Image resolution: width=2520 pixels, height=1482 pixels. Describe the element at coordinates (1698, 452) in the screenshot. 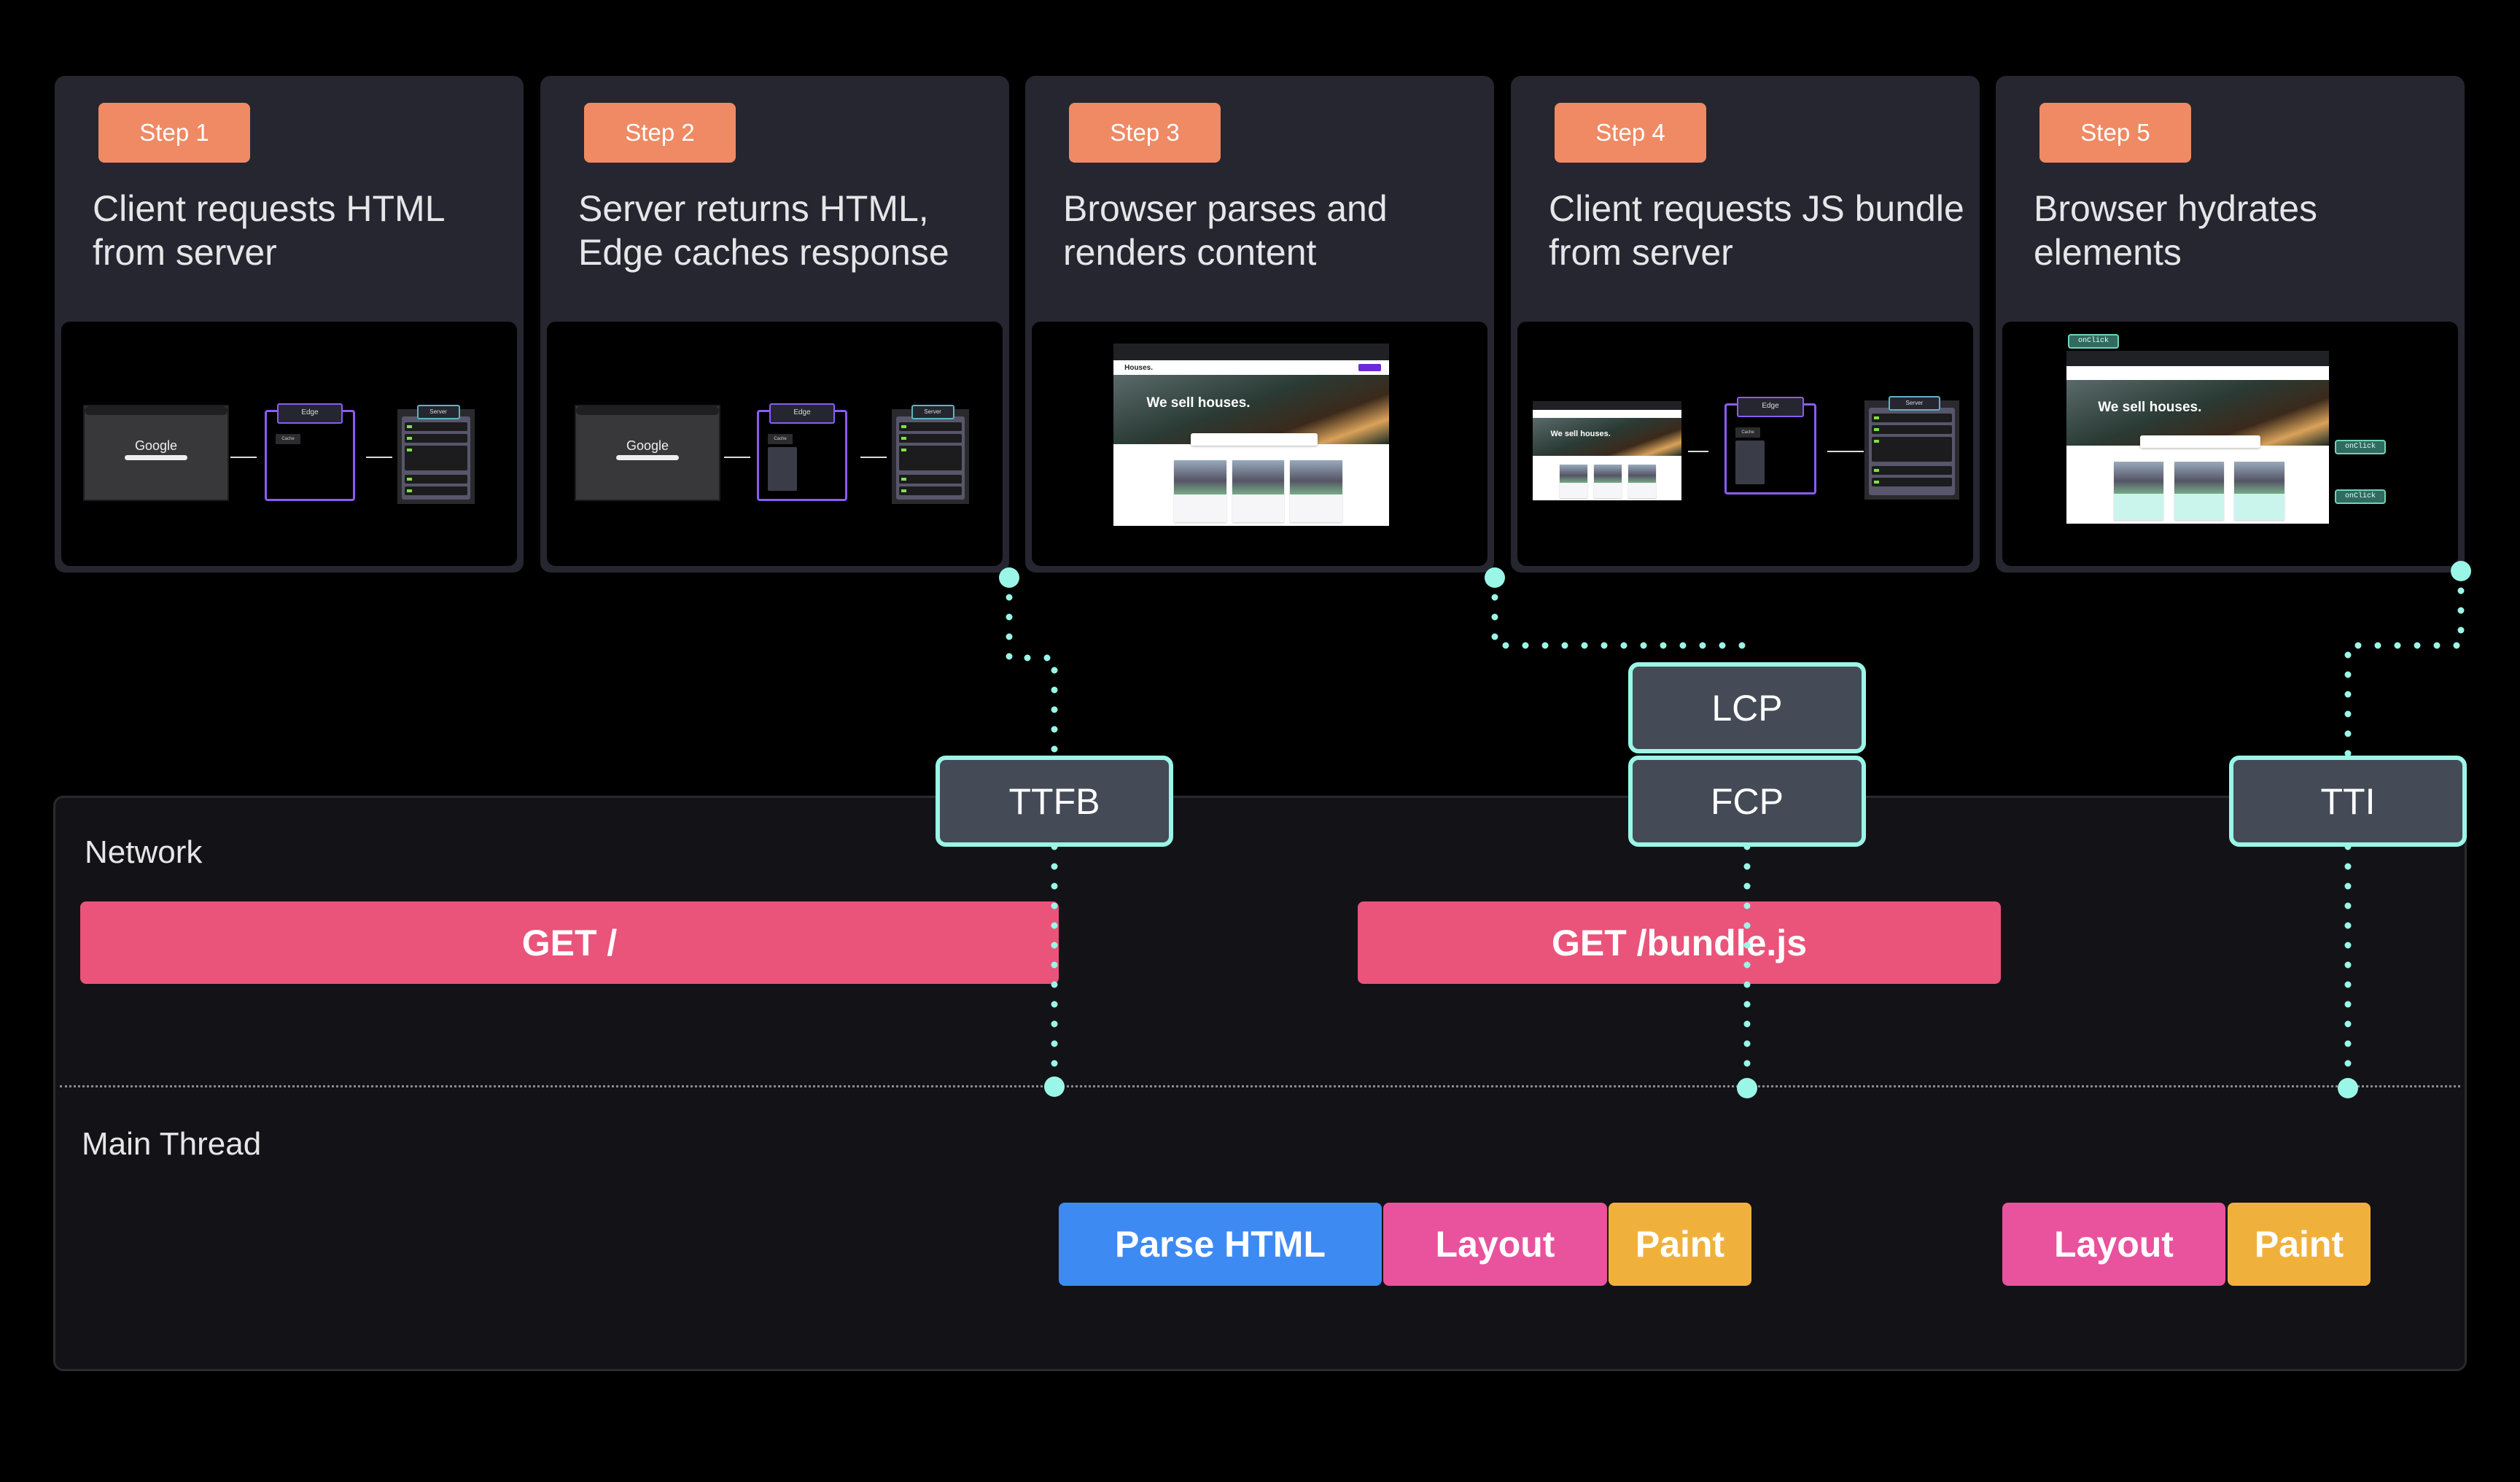

I see `connector-line` at that location.